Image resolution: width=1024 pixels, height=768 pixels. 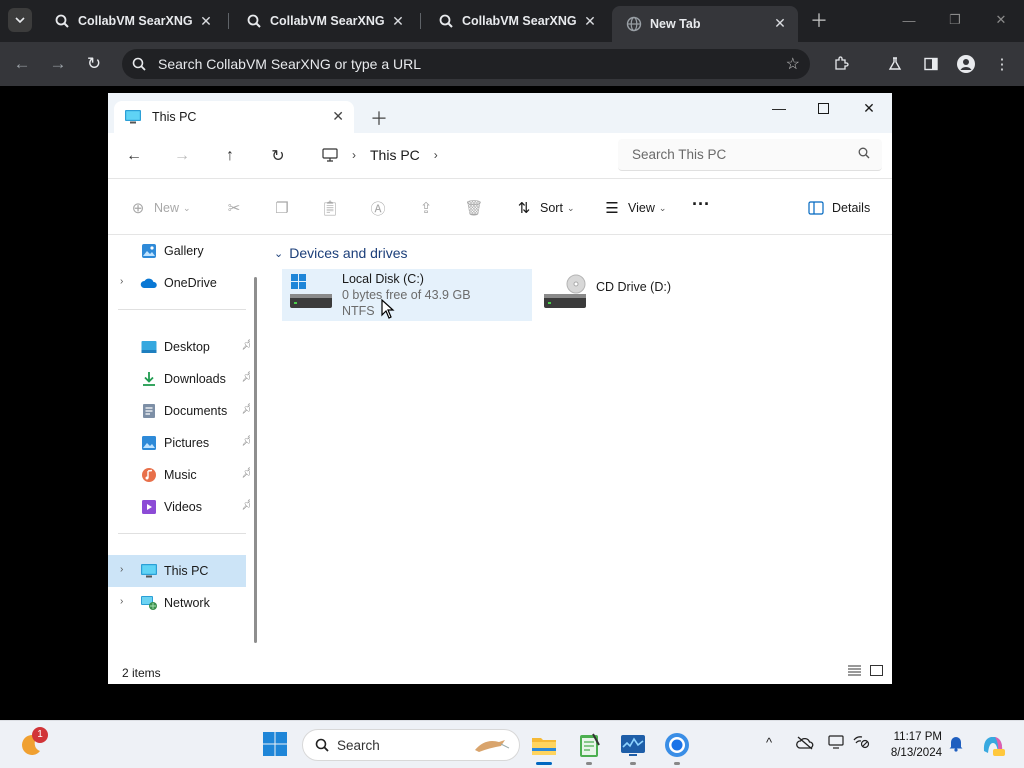 What do you see at coordinates (956, 744) in the screenshot?
I see `notification-bell-icon` at bounding box center [956, 744].